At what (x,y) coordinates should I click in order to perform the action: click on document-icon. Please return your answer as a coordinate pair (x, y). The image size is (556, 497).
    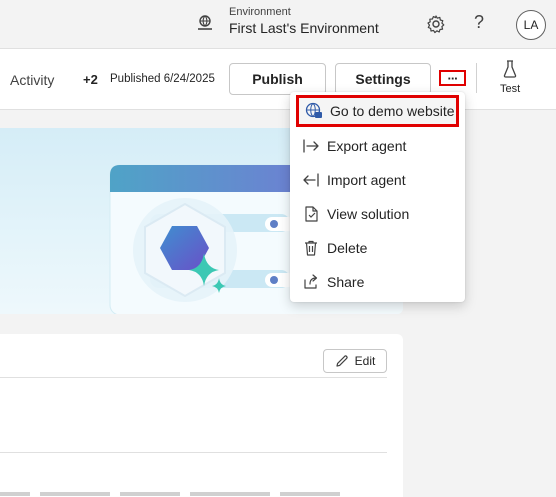
    Looking at the image, I should click on (311, 214).